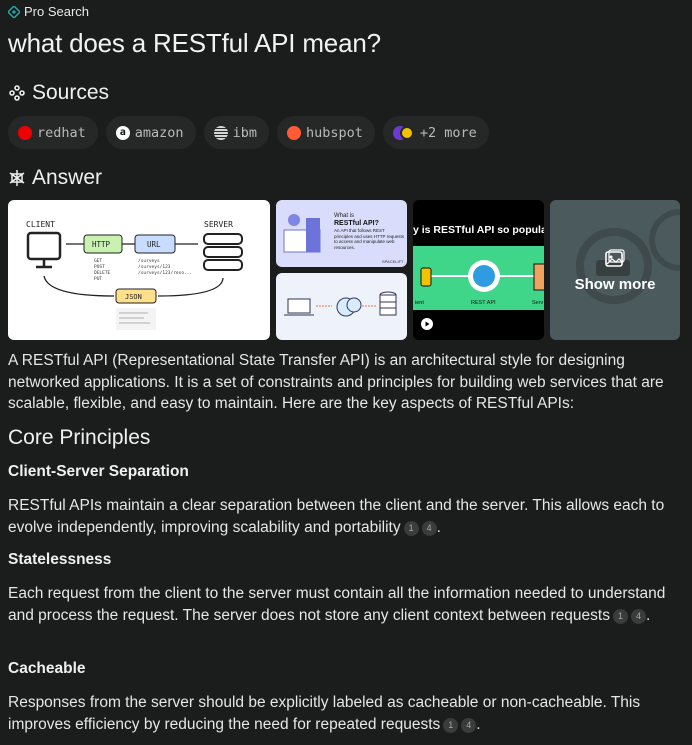 This screenshot has width=692, height=745. Describe the element at coordinates (154, 267) in the screenshot. I see `diagram-path-2: /surveys/123` at that location.